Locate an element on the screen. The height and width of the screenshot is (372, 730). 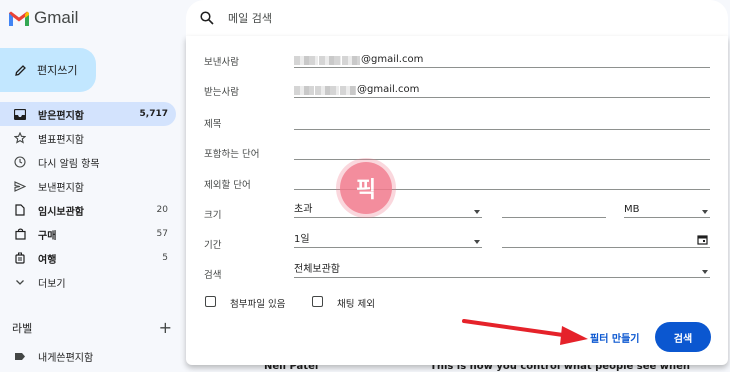
star-icon is located at coordinates (20, 138).